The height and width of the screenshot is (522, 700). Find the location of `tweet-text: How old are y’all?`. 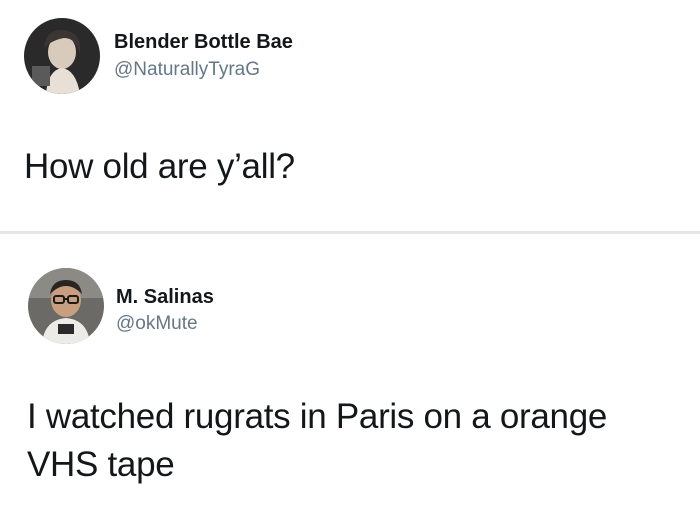

tweet-text: How old are y’all? is located at coordinates (159, 166).